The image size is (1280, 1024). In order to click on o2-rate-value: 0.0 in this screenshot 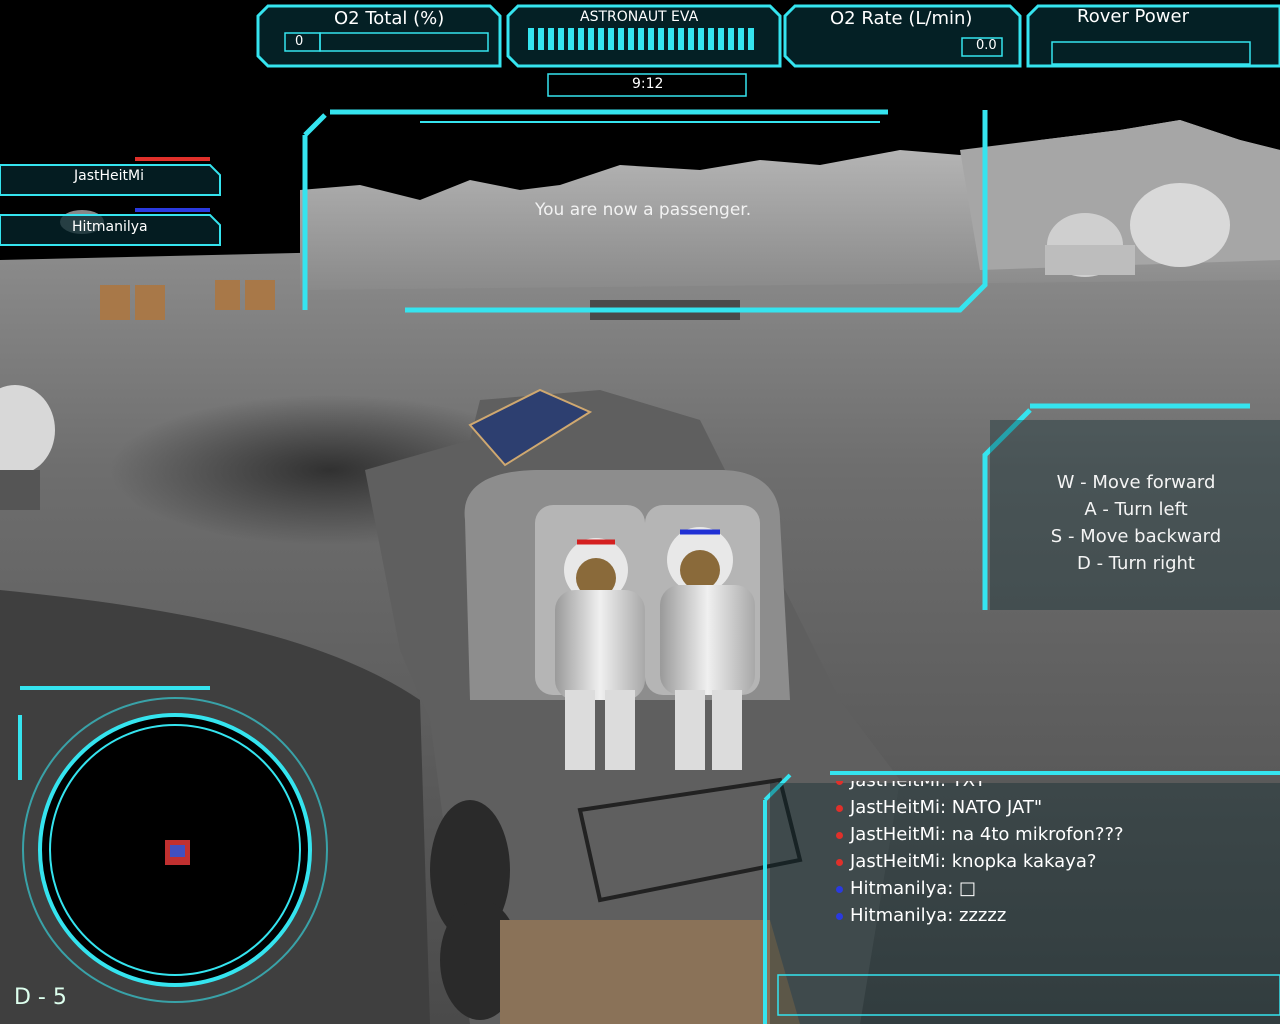, I will do `click(986, 45)`.